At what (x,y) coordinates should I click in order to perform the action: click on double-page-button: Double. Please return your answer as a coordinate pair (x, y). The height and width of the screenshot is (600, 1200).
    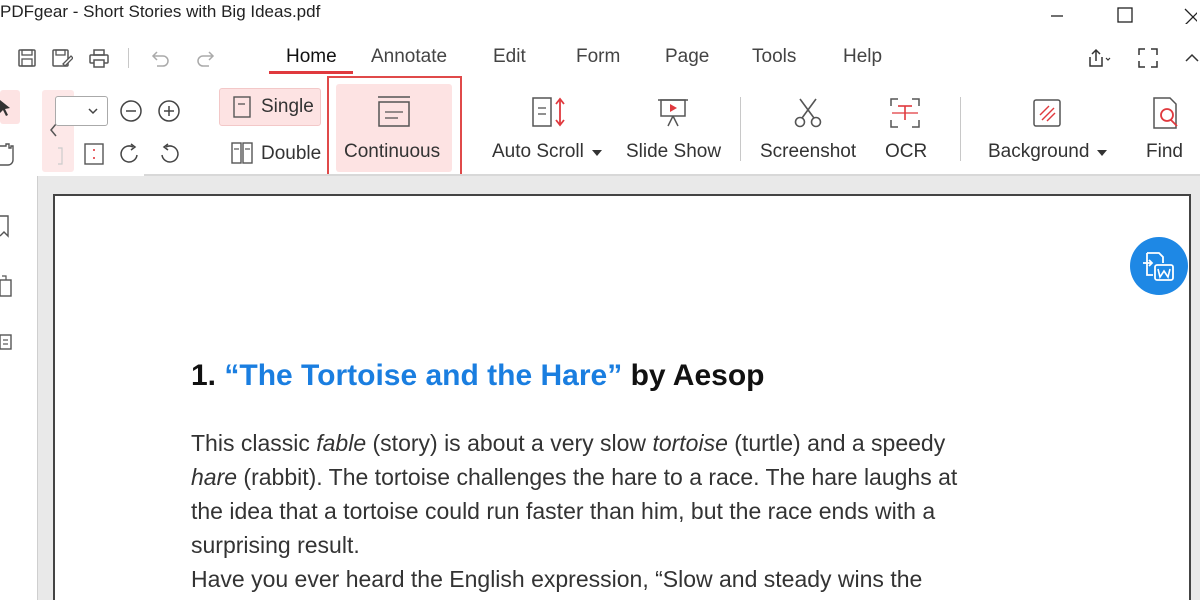
    Looking at the image, I should click on (274, 154).